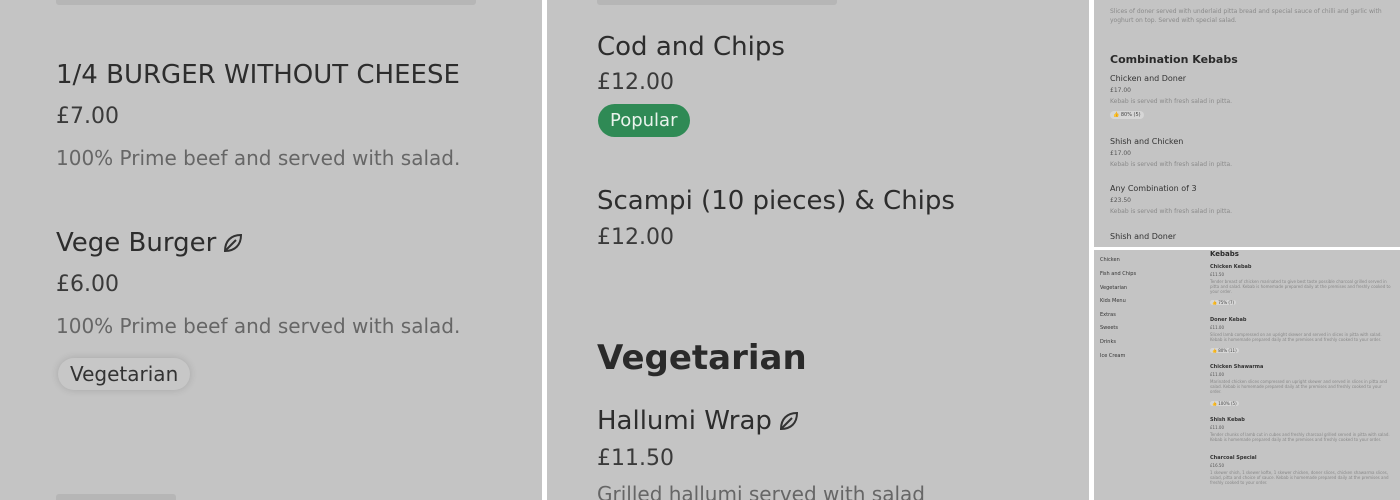 The image size is (1400, 500). I want to click on rating-value: 75% (7), so click(1226, 302).